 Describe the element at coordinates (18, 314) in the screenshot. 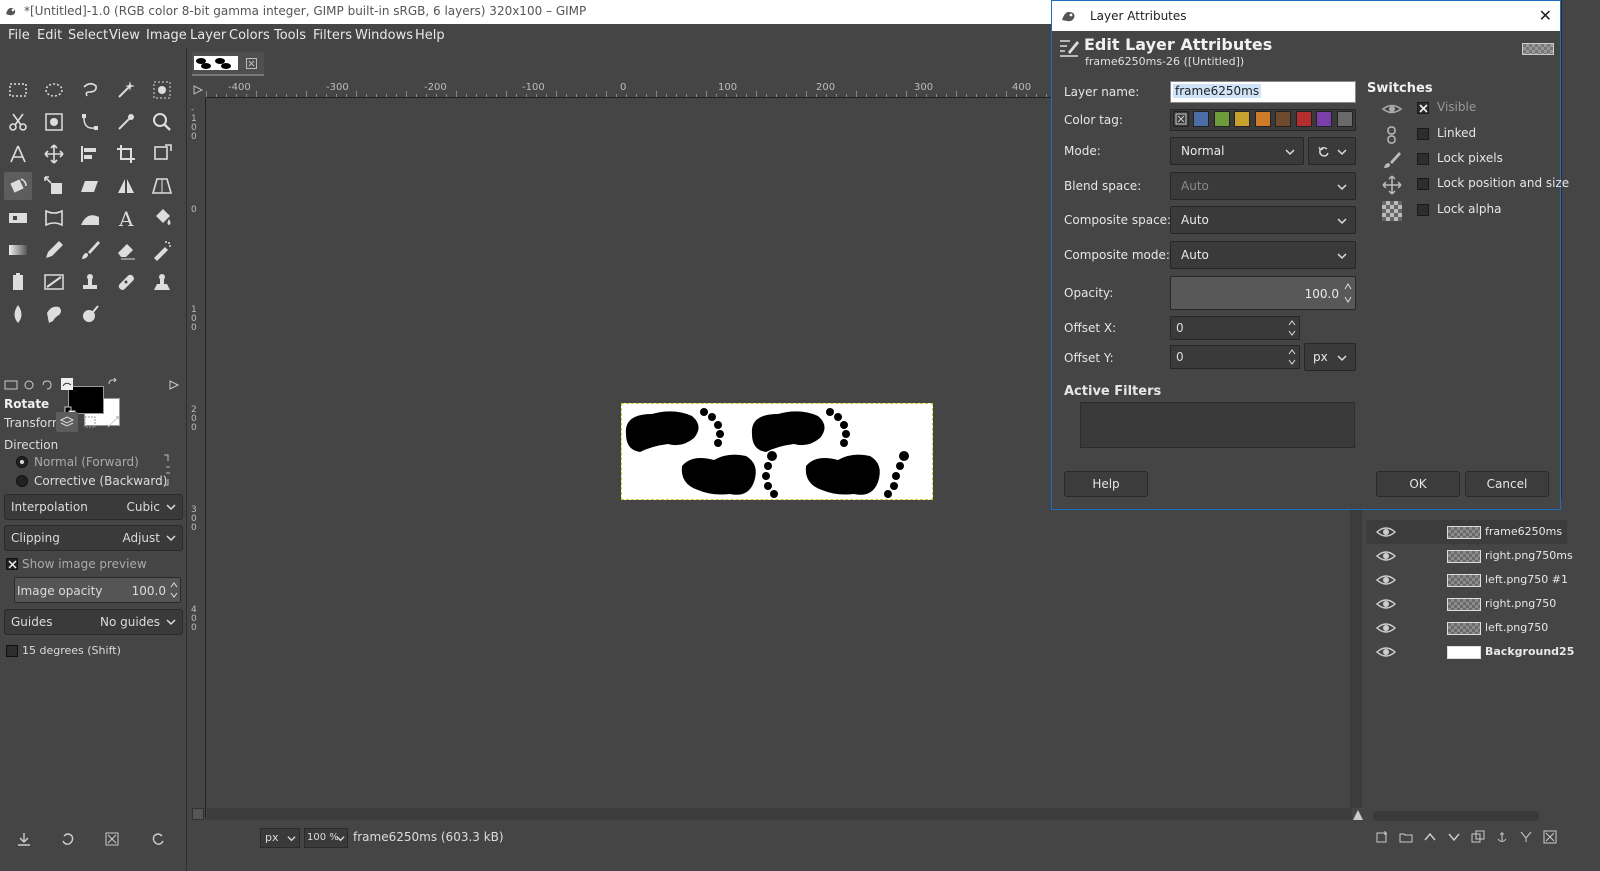

I see `blur-sharpen-tool` at that location.